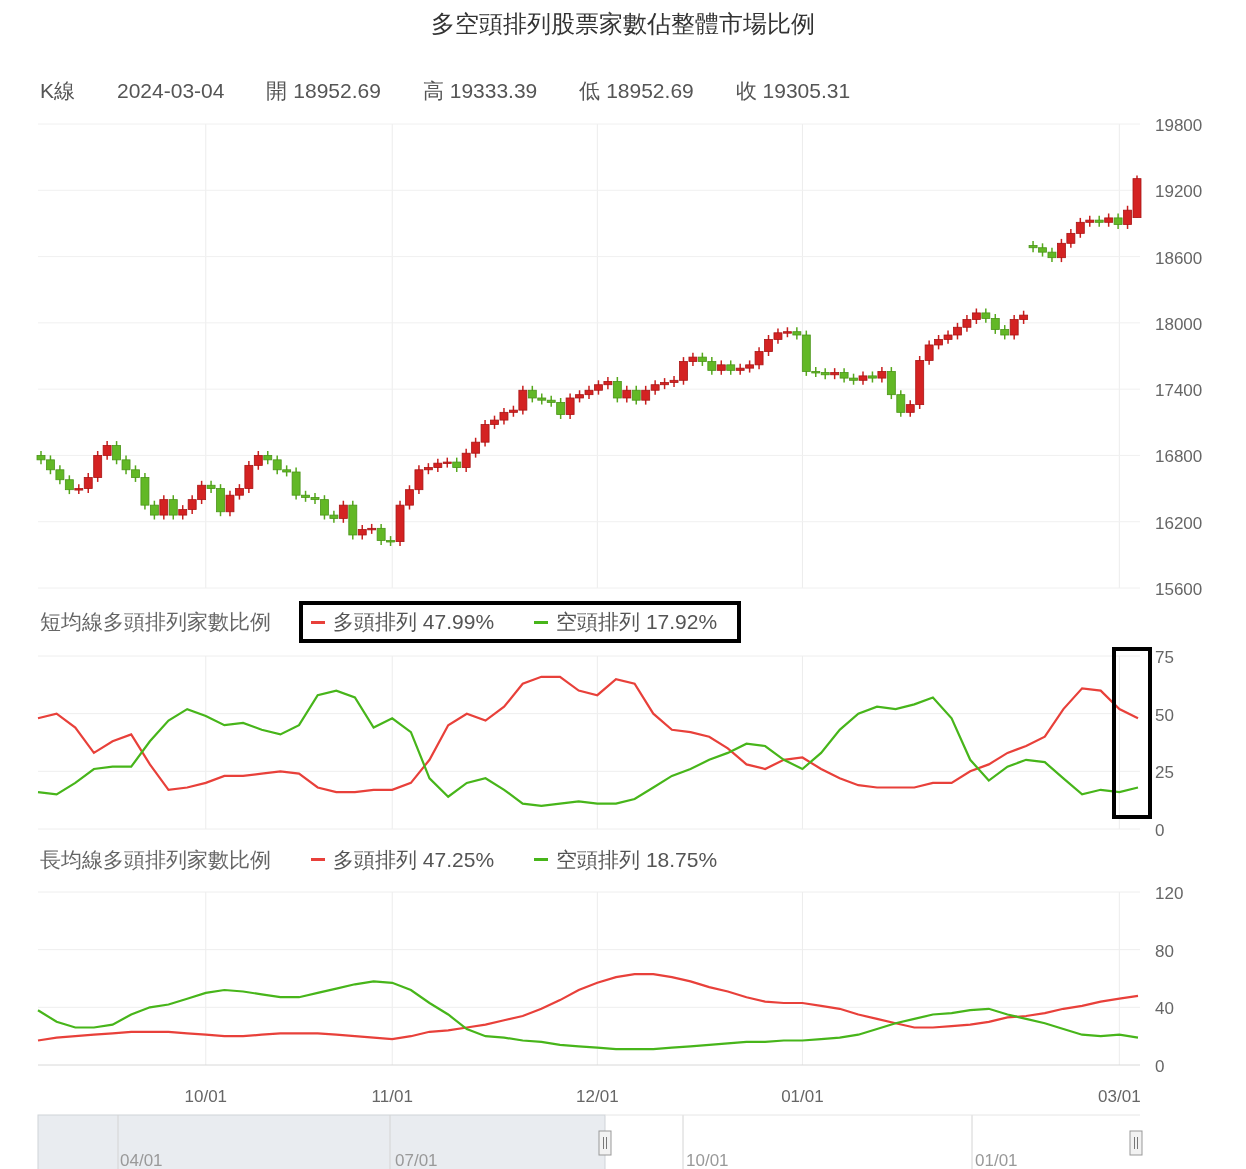 This screenshot has height=1169, width=1246. I want to click on axis-label: 12/01, so click(597, 1096).